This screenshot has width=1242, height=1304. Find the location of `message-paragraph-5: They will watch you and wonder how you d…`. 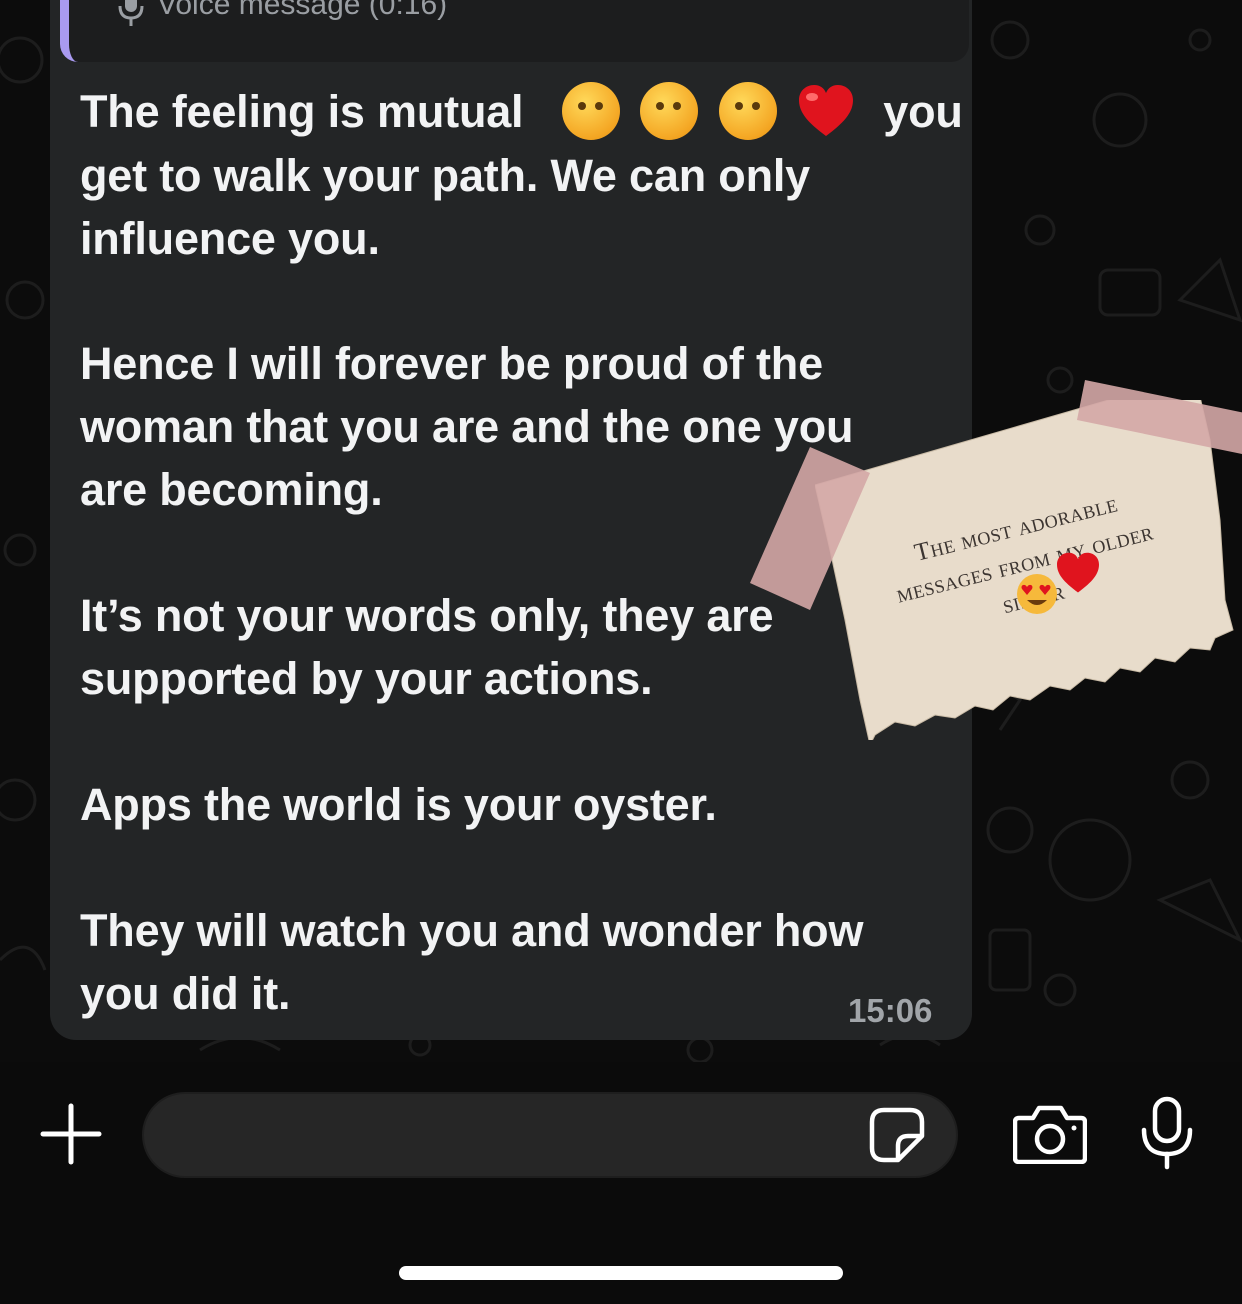

message-paragraph-5: They will watch you and wonder how you d… is located at coordinates (471, 962).